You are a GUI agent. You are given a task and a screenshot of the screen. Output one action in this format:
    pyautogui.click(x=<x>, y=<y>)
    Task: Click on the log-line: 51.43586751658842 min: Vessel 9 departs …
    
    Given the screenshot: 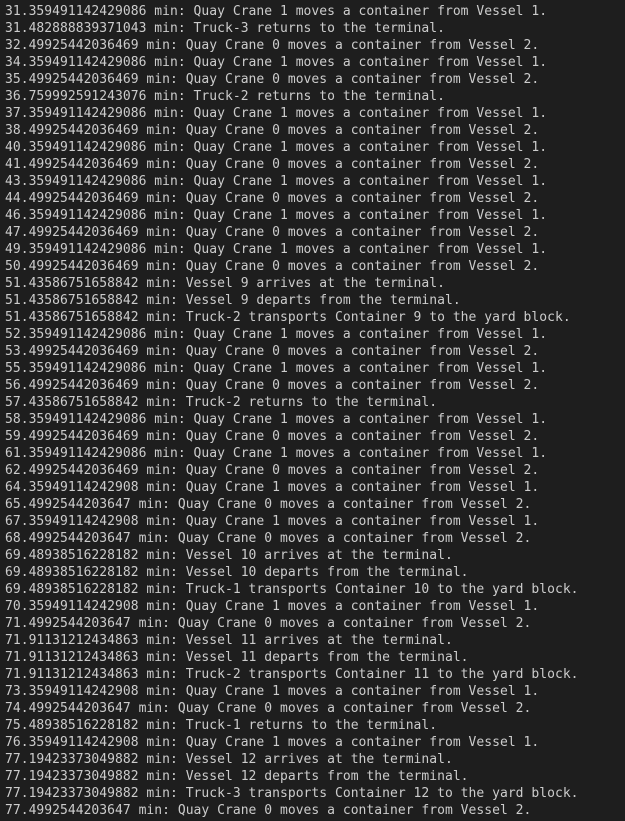 What is the action you would take?
    pyautogui.click(x=233, y=300)
    